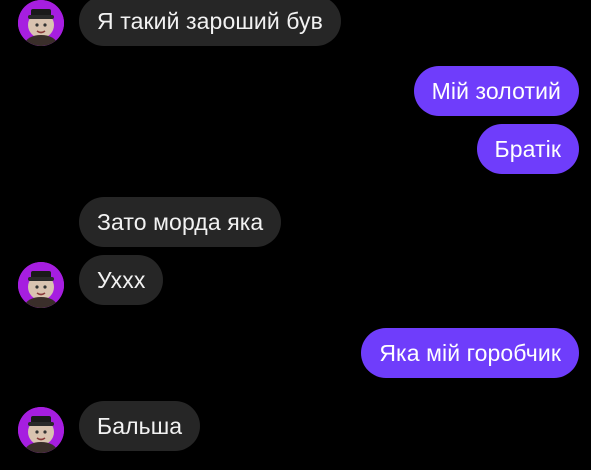 The height and width of the screenshot is (470, 591). I want to click on outgoing-message-bubble: Яка мій горобчик, so click(470, 353).